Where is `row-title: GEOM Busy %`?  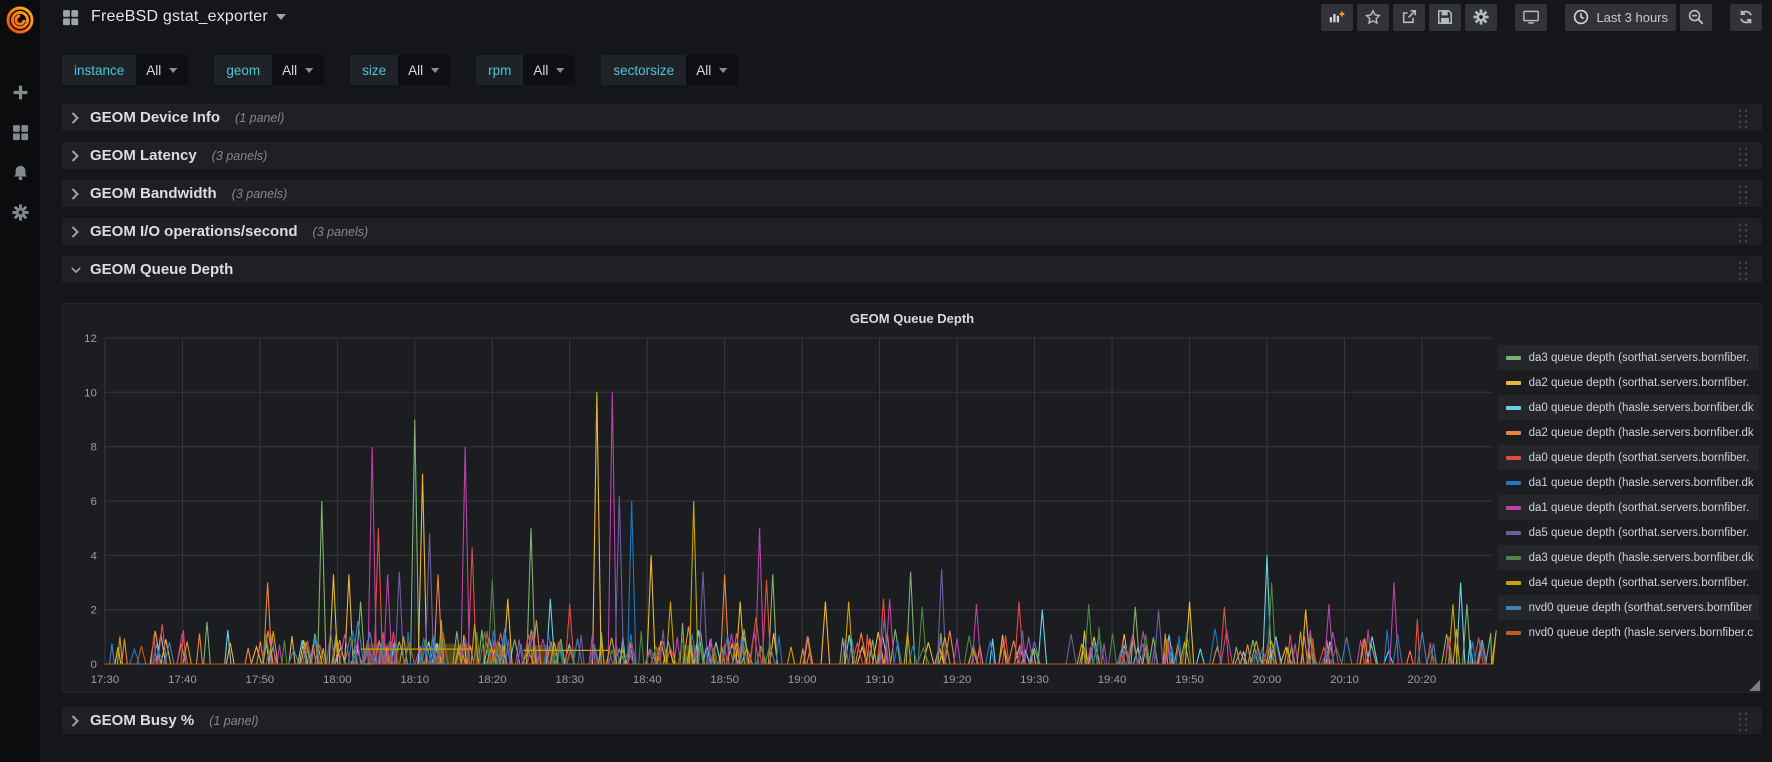
row-title: GEOM Busy % is located at coordinates (142, 720).